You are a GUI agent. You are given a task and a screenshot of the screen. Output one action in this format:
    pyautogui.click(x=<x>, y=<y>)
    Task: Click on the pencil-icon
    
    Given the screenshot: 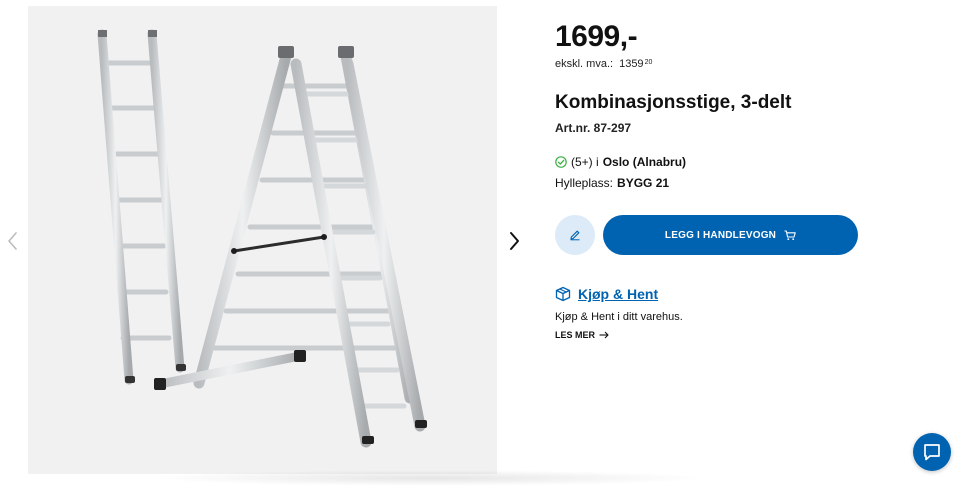 What is the action you would take?
    pyautogui.click(x=575, y=235)
    